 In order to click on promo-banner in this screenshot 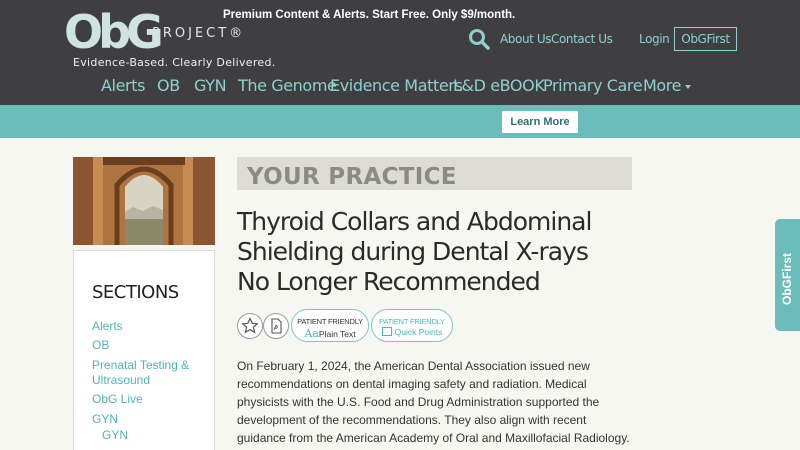, I will do `click(400, 121)`.